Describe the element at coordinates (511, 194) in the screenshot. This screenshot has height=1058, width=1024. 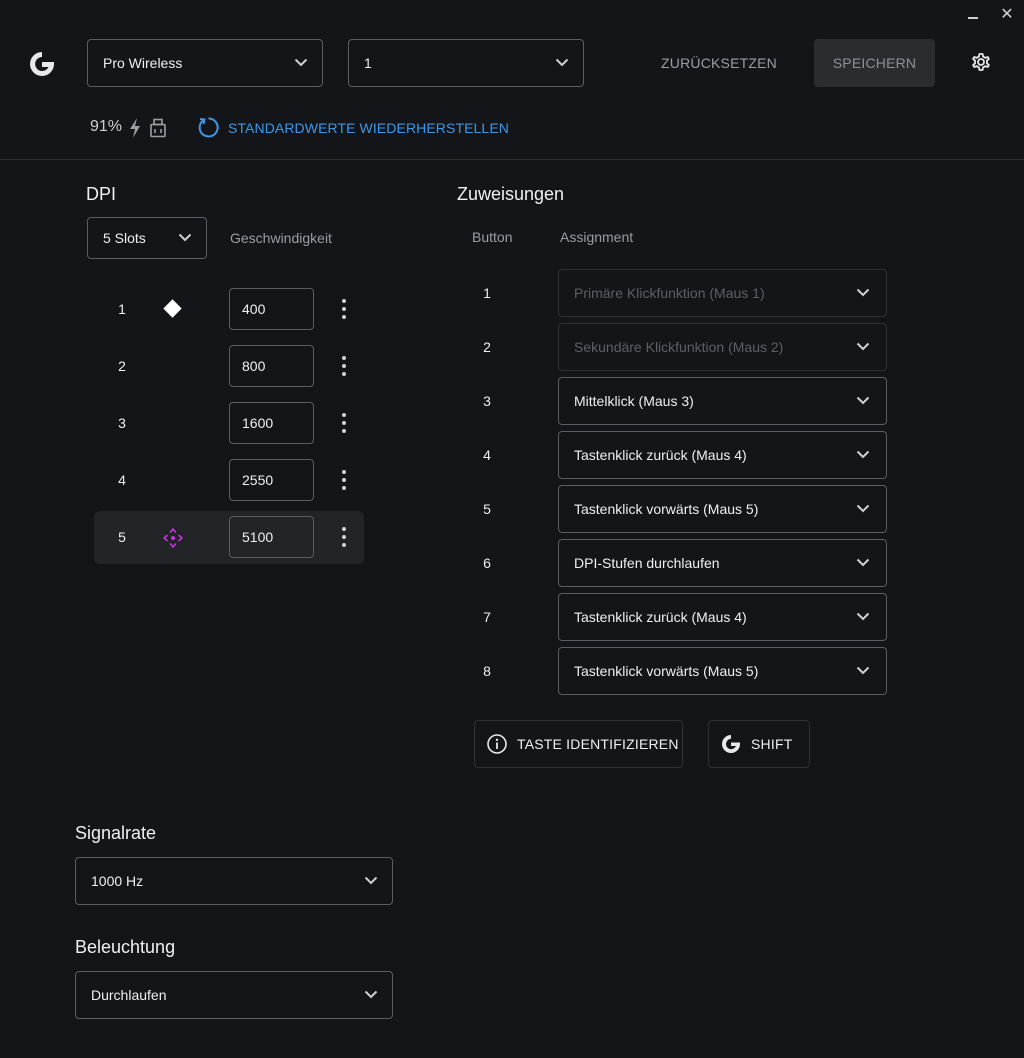
I see `assignments-title: Zuweisungen` at that location.